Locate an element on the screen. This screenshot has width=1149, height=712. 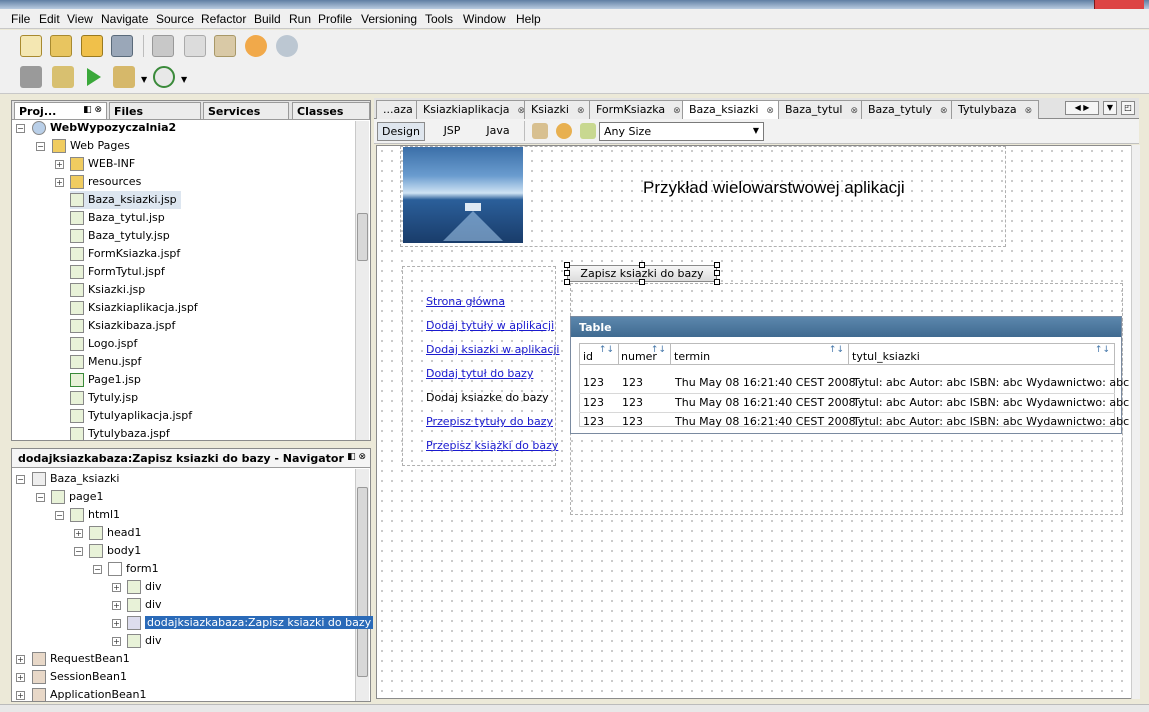
tab-services: Services is located at coordinates (246, 110).